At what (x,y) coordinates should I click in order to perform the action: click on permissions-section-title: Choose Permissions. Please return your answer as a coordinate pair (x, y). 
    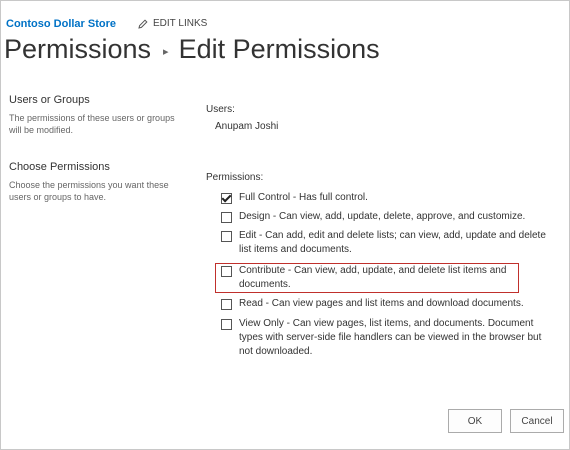
    Looking at the image, I should click on (59, 167).